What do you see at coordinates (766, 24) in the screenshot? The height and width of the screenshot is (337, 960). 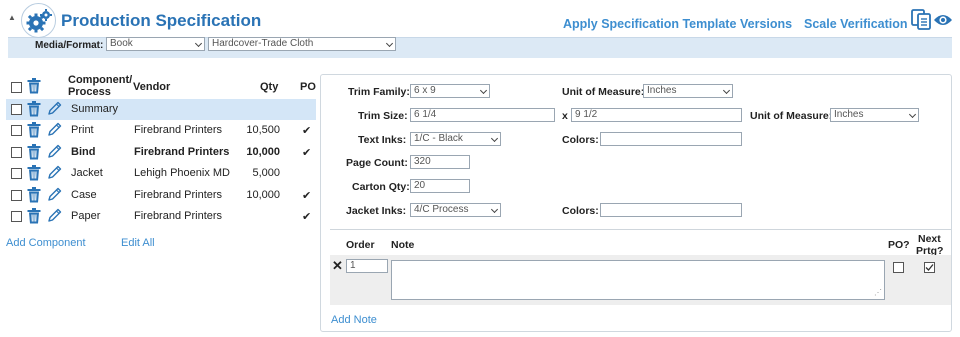 I see `versions-link: Versions` at bounding box center [766, 24].